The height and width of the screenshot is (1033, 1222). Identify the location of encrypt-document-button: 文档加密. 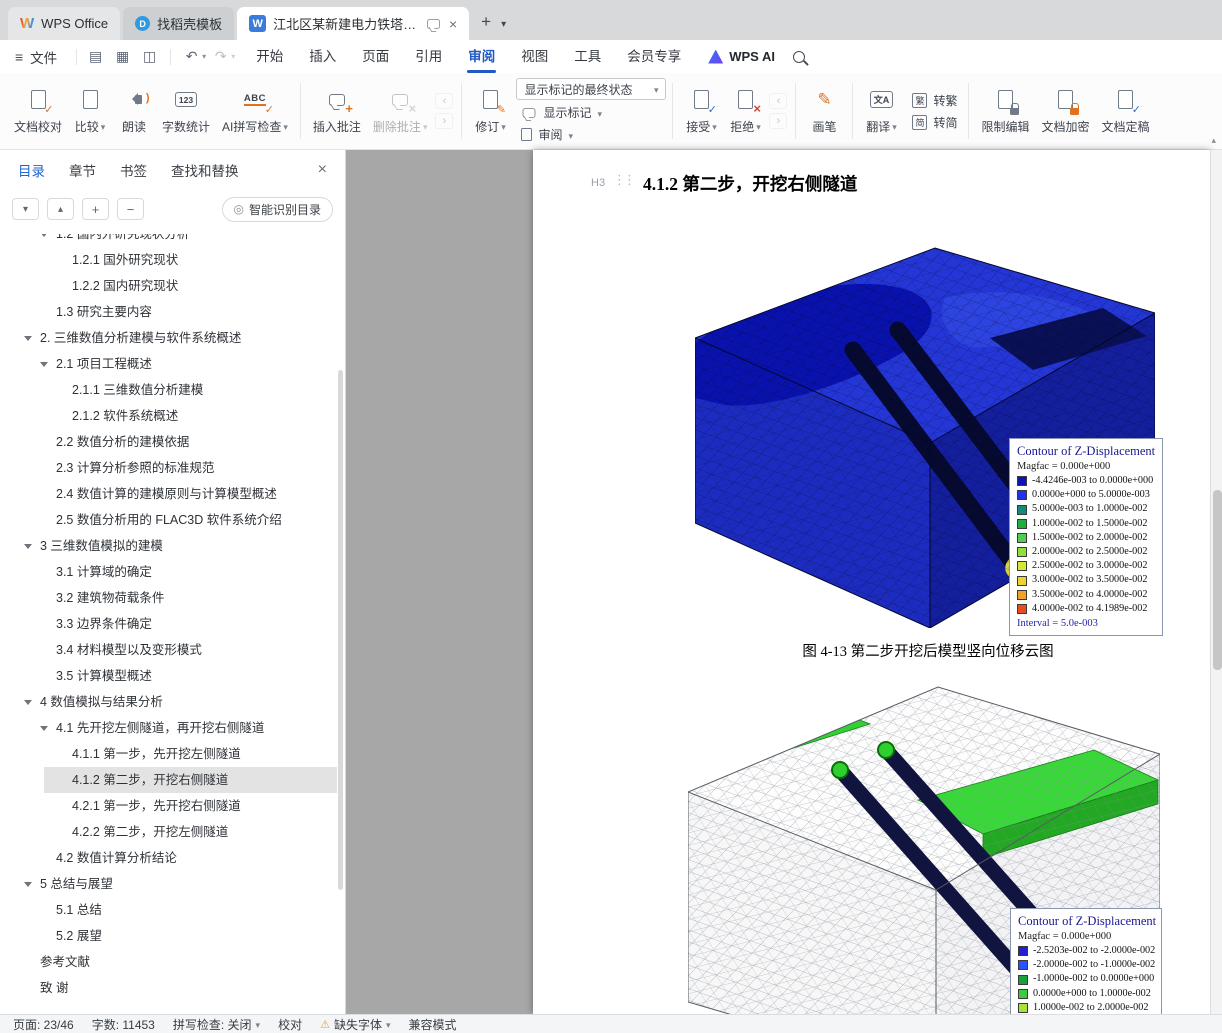
(1066, 111).